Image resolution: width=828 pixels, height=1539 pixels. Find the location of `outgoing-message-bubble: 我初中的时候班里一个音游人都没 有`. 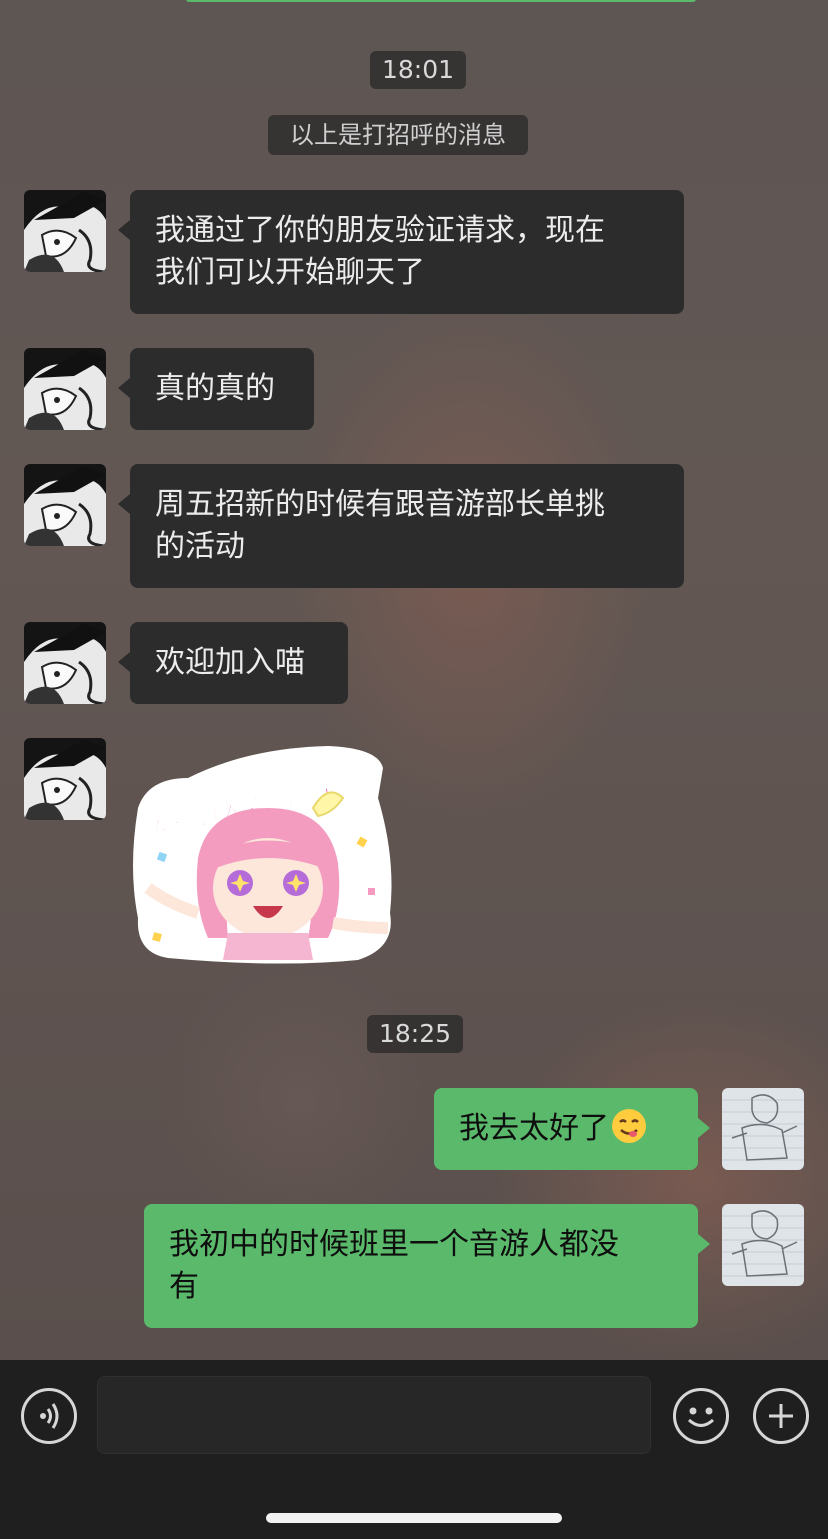

outgoing-message-bubble: 我初中的时候班里一个音游人都没 有 is located at coordinates (427, 1266).